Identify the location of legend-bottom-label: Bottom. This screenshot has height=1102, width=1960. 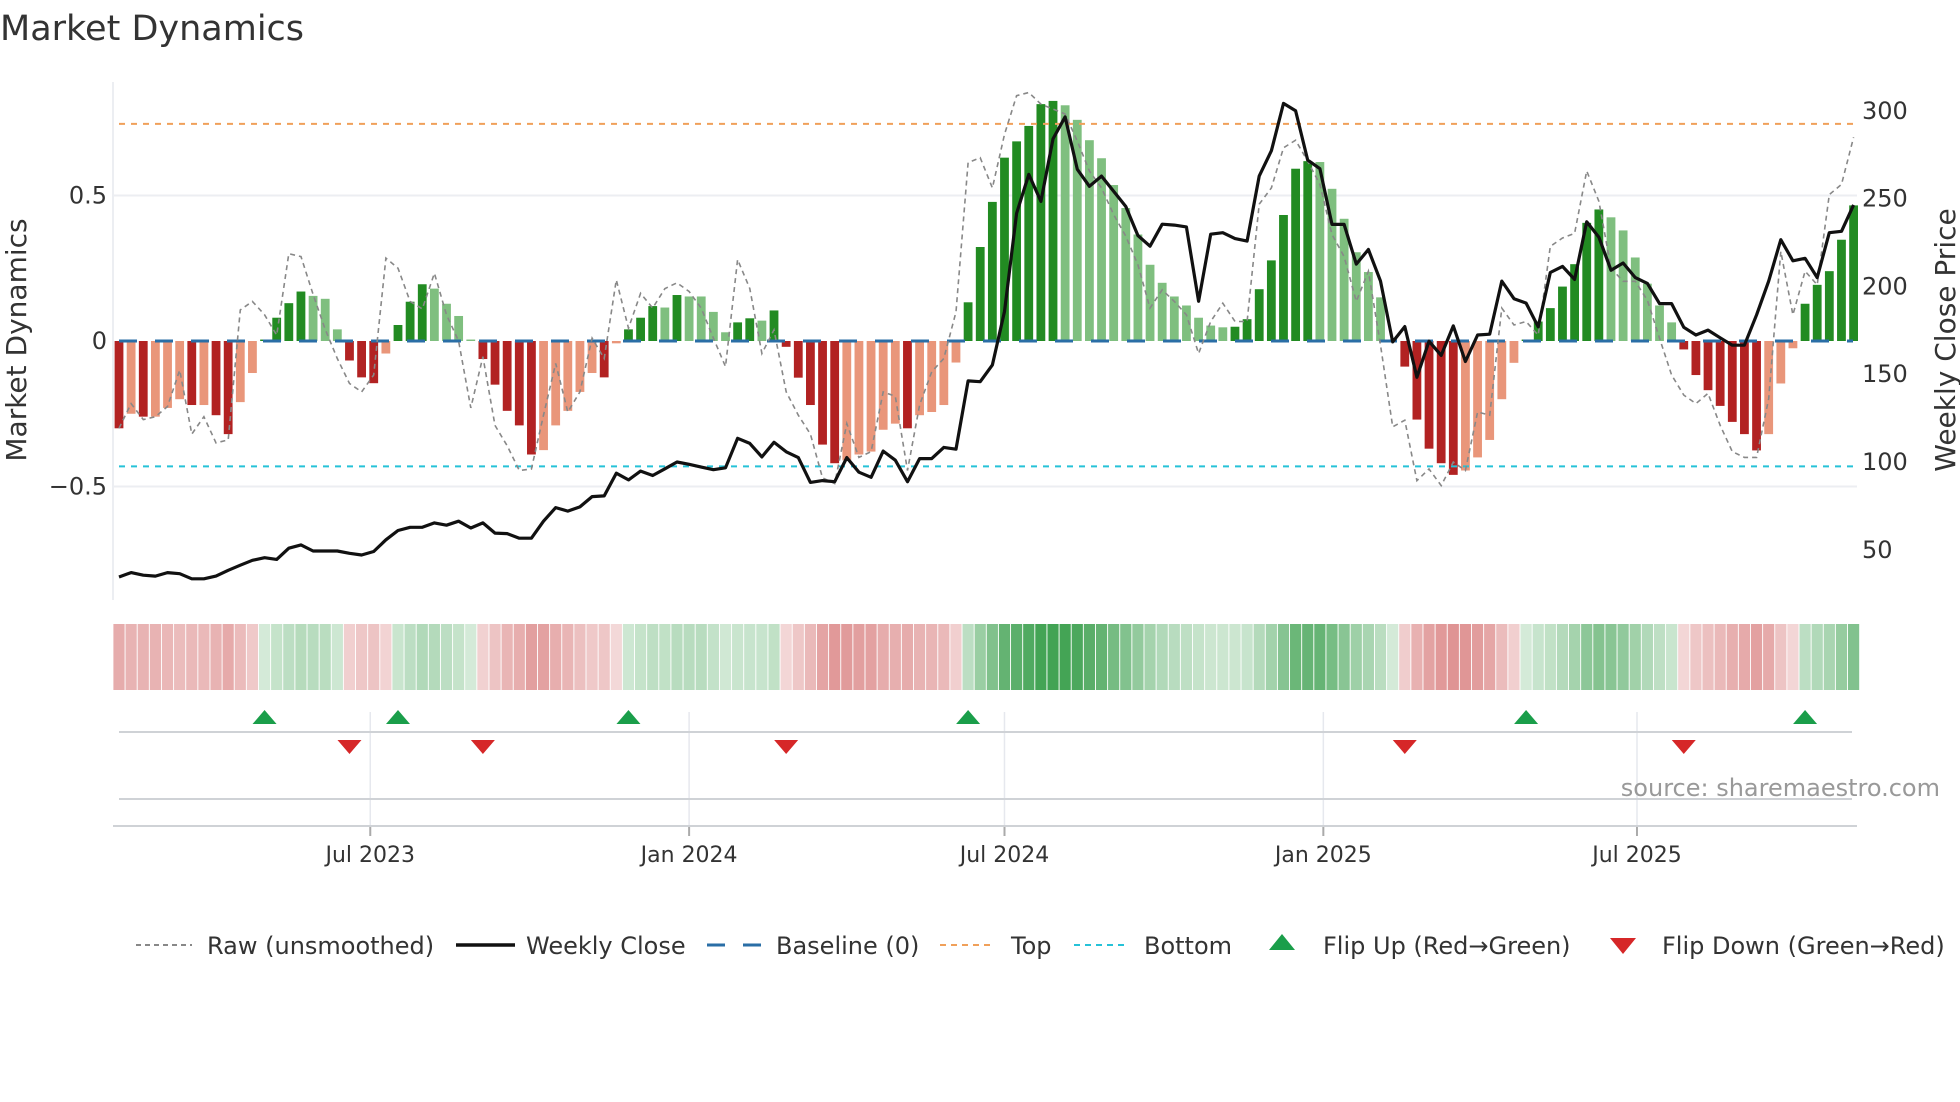
(1188, 946).